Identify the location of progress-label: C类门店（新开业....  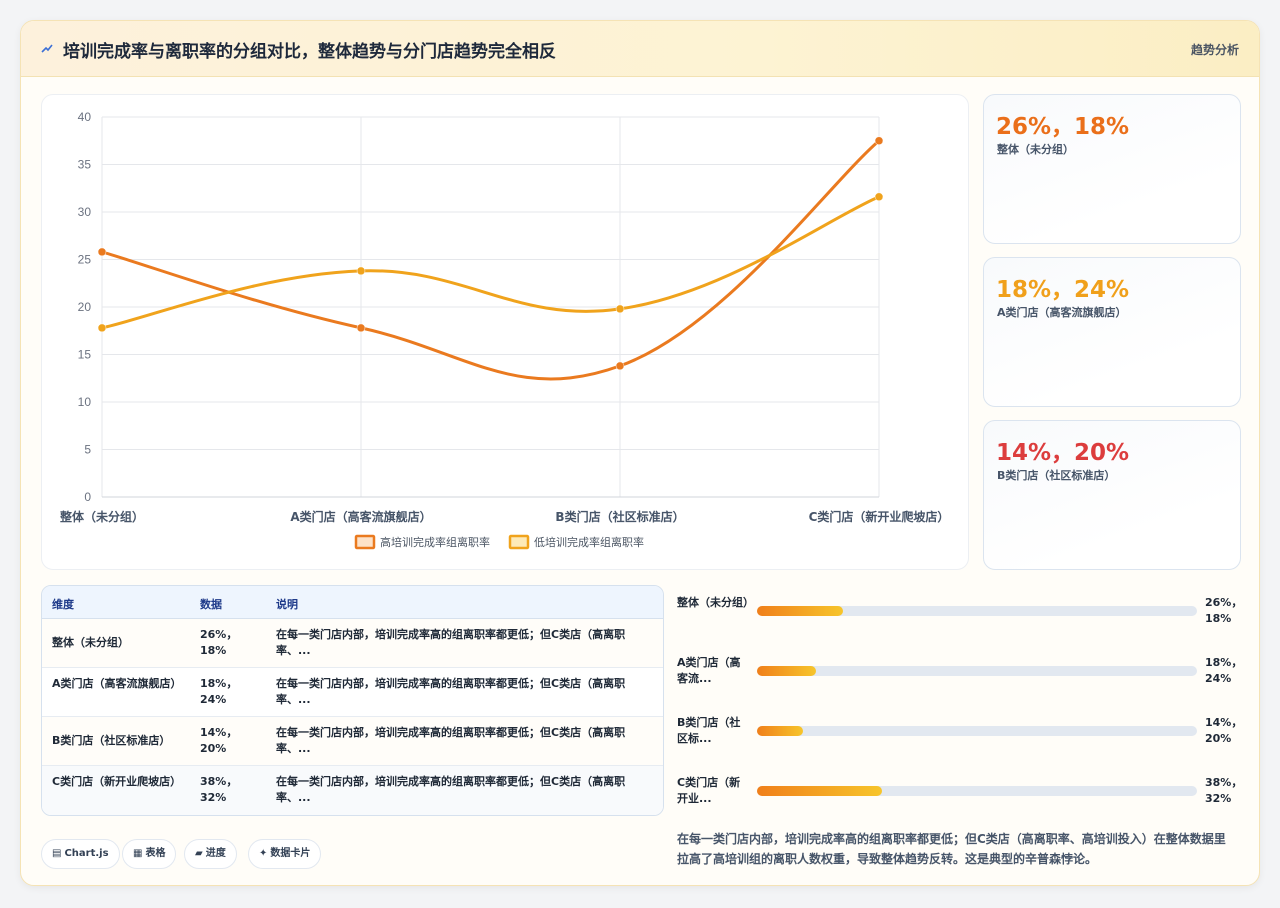
(709, 790).